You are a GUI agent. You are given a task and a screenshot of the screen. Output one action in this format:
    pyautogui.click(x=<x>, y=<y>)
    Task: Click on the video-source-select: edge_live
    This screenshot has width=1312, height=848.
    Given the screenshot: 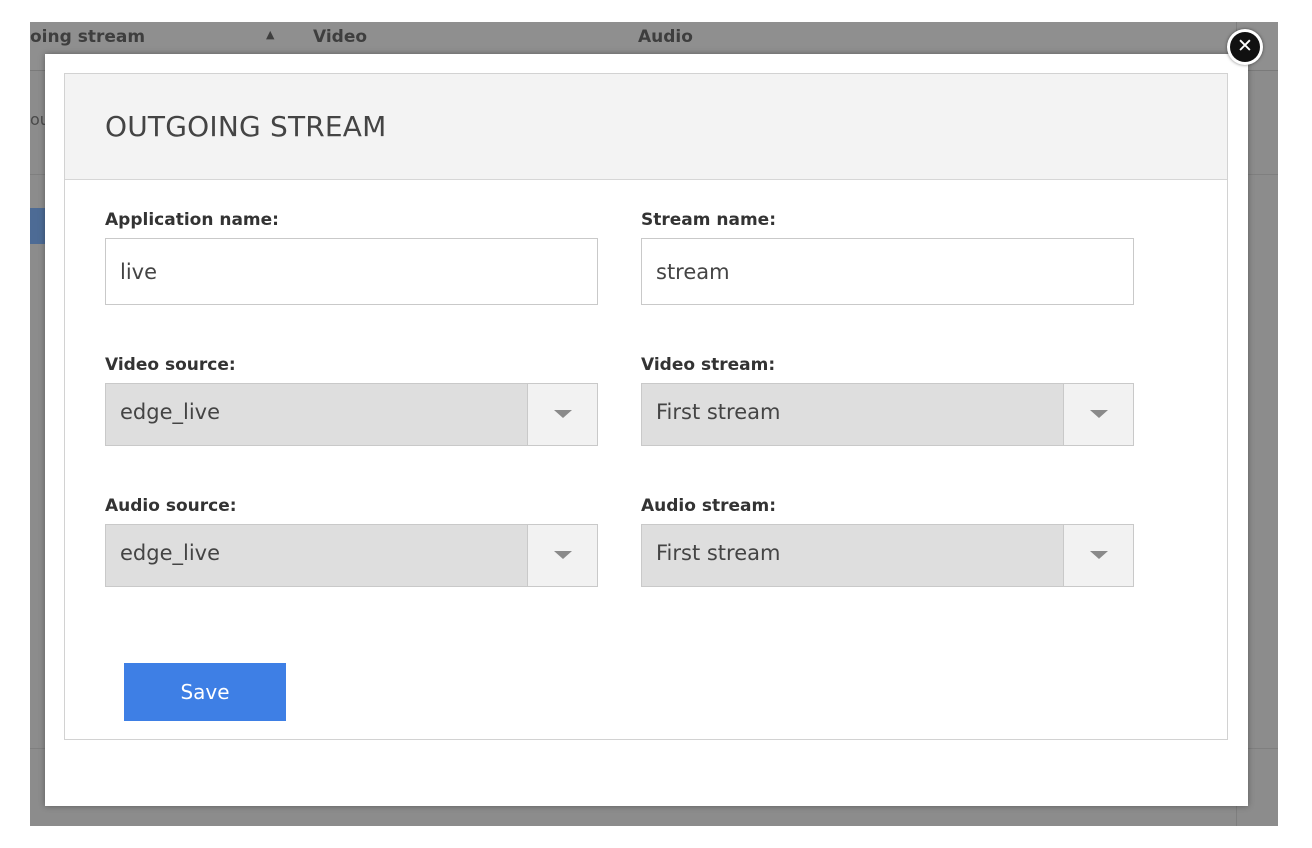 What is the action you would take?
    pyautogui.click(x=351, y=414)
    